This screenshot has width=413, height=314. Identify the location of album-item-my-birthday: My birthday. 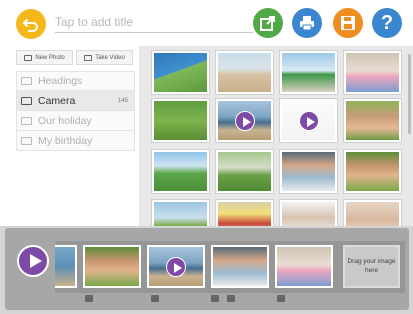
(75, 141).